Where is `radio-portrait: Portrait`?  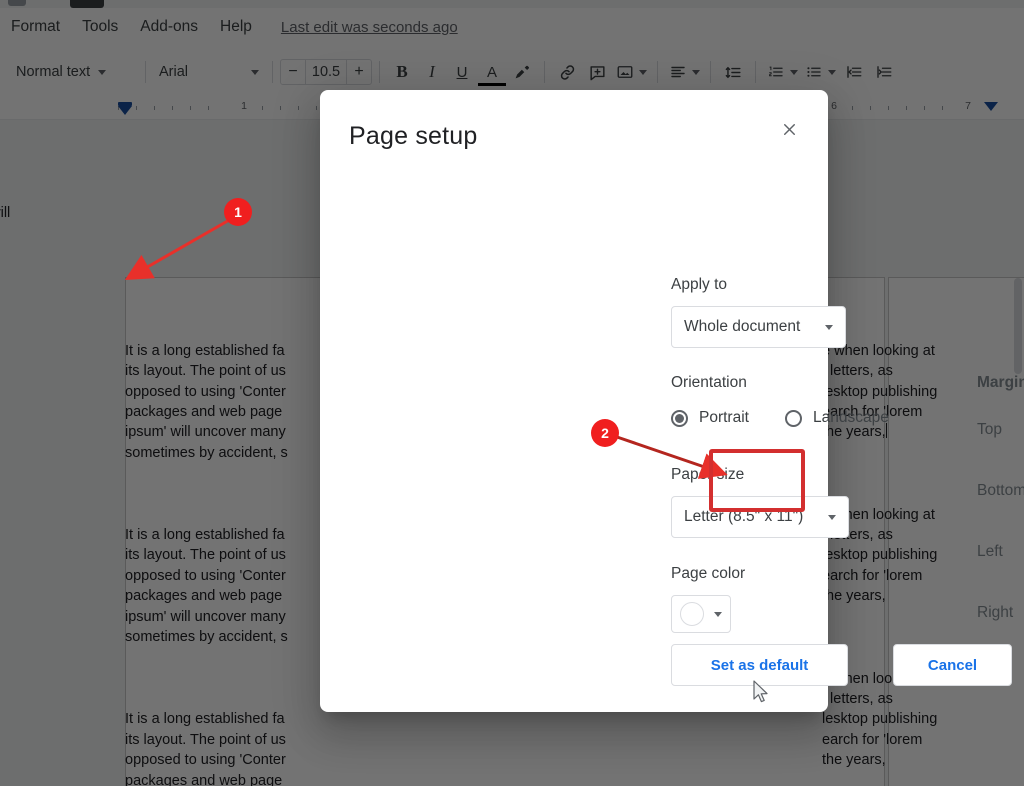
radio-portrait: Portrait is located at coordinates (710, 418).